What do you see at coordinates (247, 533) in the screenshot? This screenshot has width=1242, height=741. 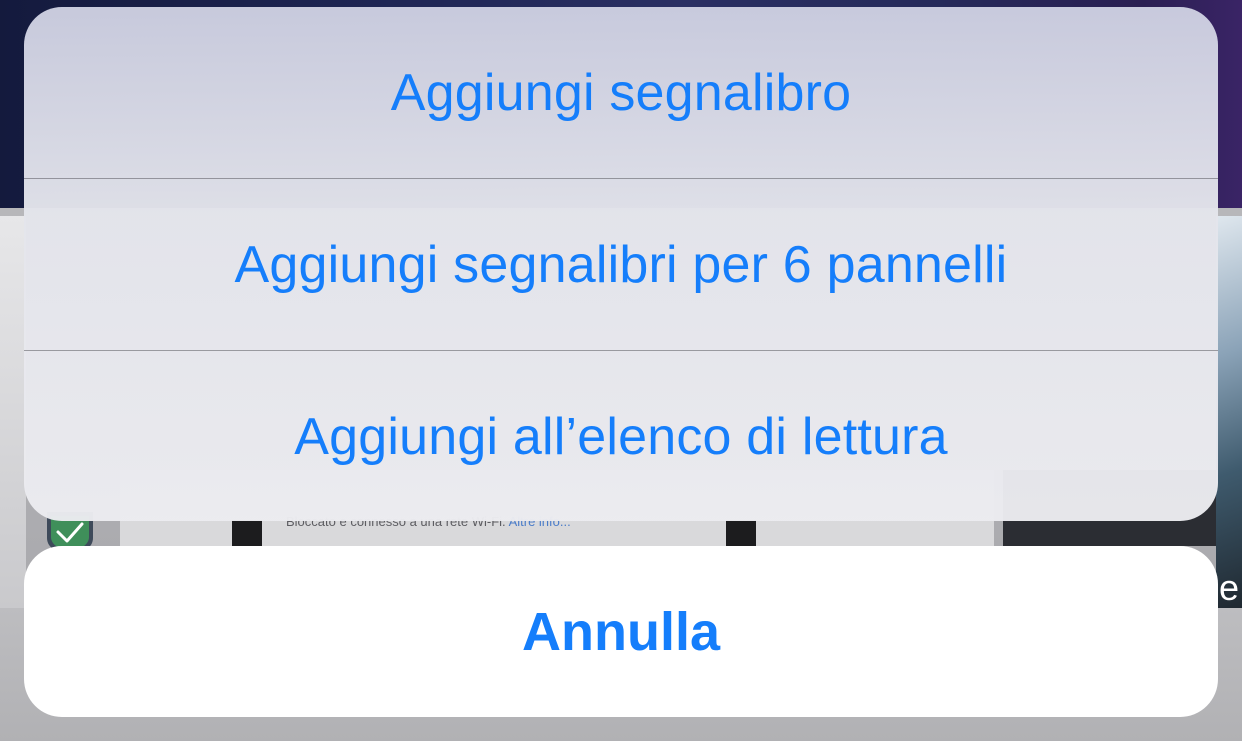 I see `background-card-bar-left` at bounding box center [247, 533].